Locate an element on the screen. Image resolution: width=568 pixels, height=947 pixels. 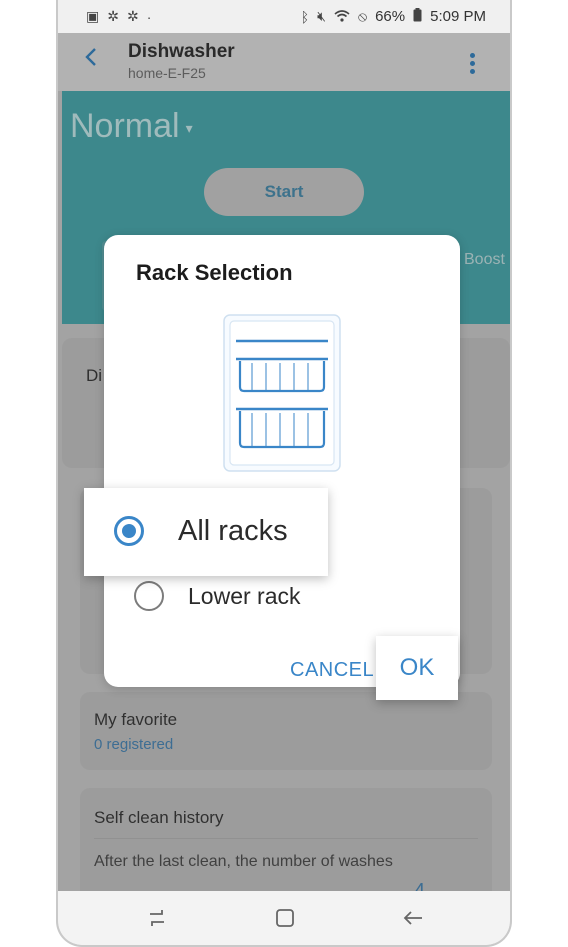
navigation-bar is located at coordinates (284, 918).